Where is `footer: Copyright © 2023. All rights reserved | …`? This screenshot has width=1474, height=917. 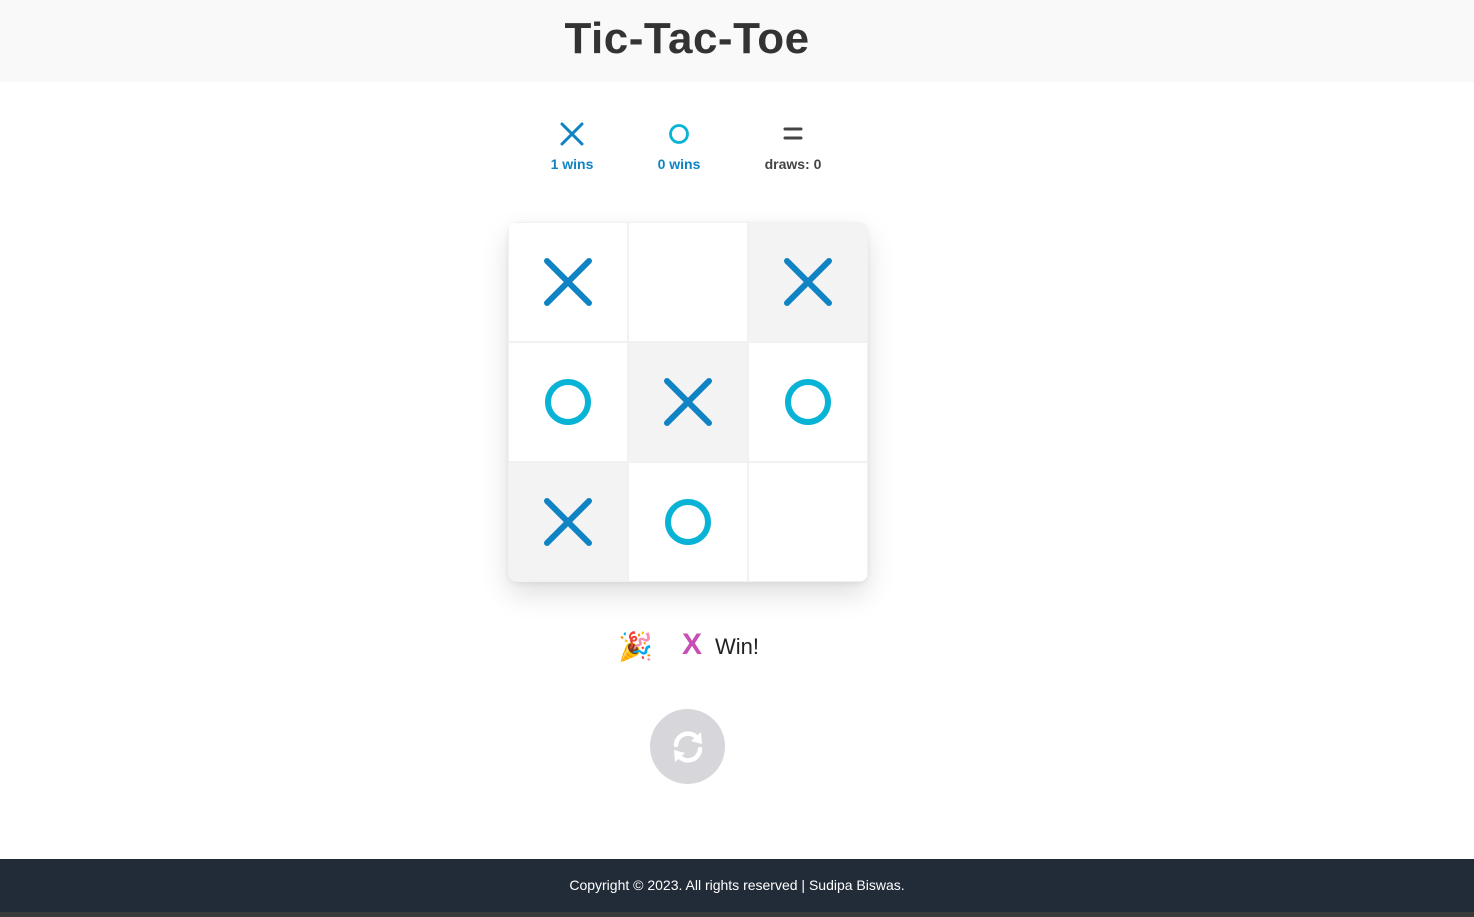 footer: Copyright © 2023. All rights reserved | … is located at coordinates (737, 885).